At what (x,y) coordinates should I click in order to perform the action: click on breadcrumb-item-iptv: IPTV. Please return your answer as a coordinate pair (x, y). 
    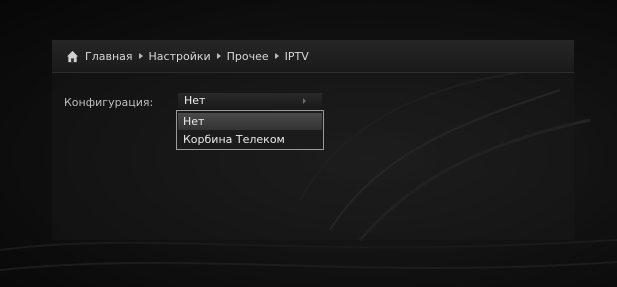
    Looking at the image, I should click on (296, 56).